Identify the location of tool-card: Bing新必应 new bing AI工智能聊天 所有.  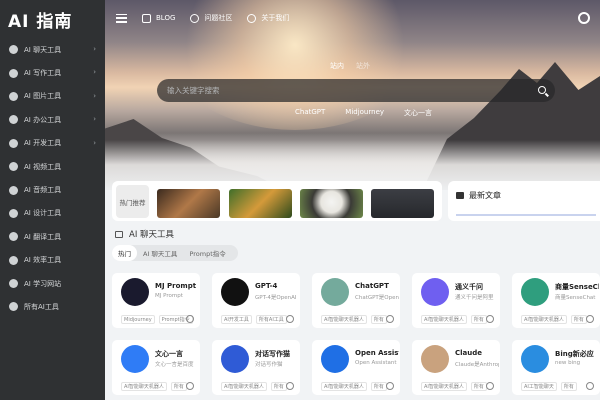
(556, 367).